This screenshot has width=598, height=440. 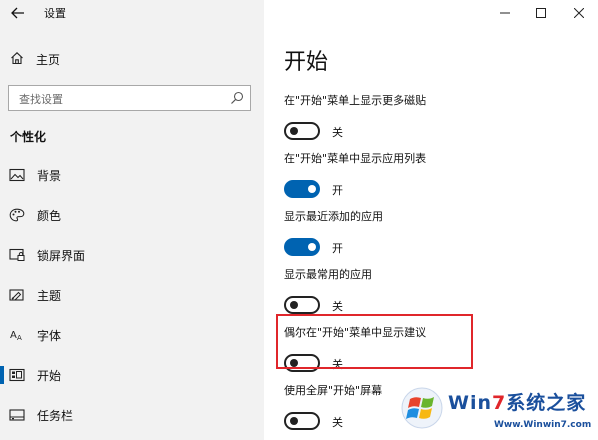 I want to click on setting-label: 显示最常用的应用, so click(x=328, y=274).